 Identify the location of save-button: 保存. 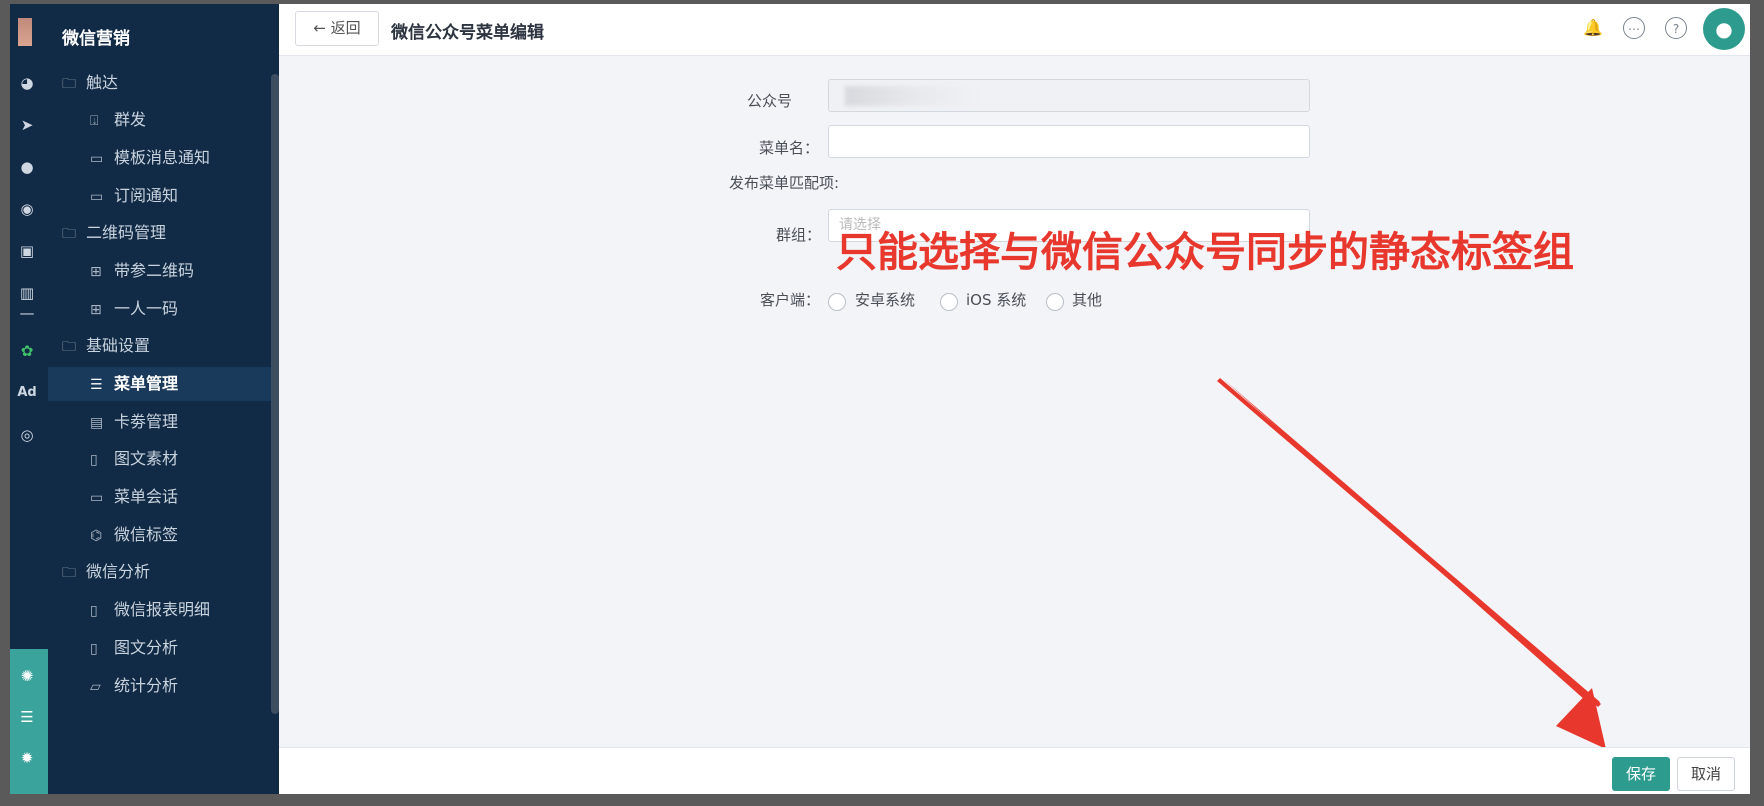
(1641, 774).